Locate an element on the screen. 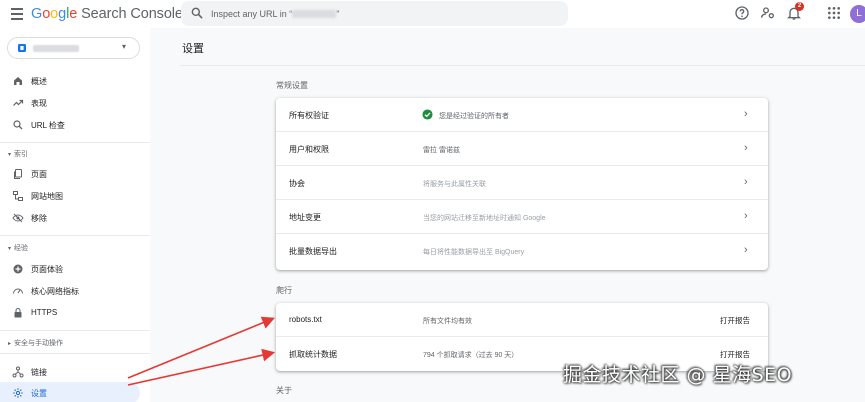  sidebar-item-overview: 概述 is located at coordinates (70, 81).